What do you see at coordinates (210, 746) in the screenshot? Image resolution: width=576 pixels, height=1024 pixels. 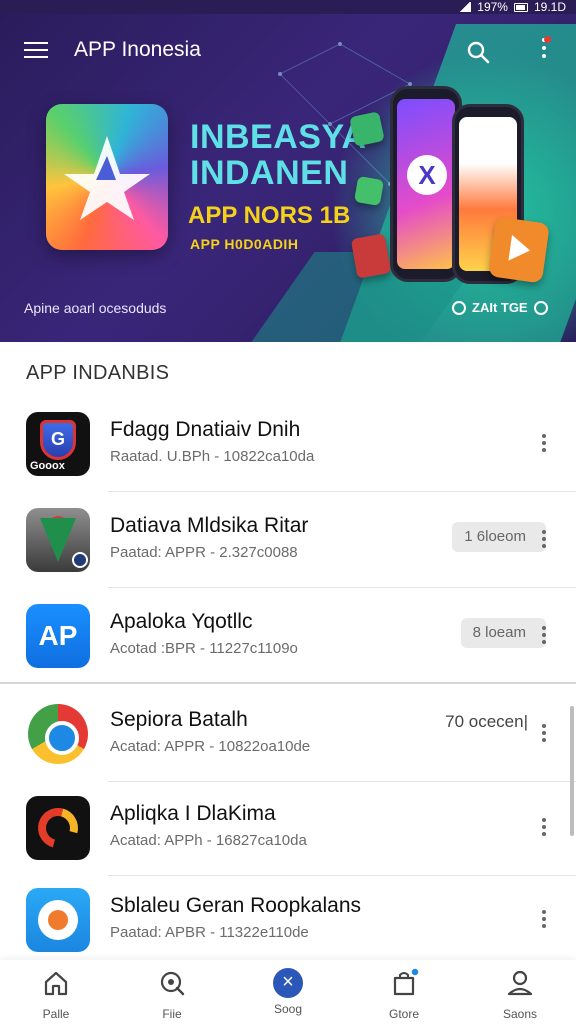 I see `app-details: Acatad: APPR - 10822oa10de` at bounding box center [210, 746].